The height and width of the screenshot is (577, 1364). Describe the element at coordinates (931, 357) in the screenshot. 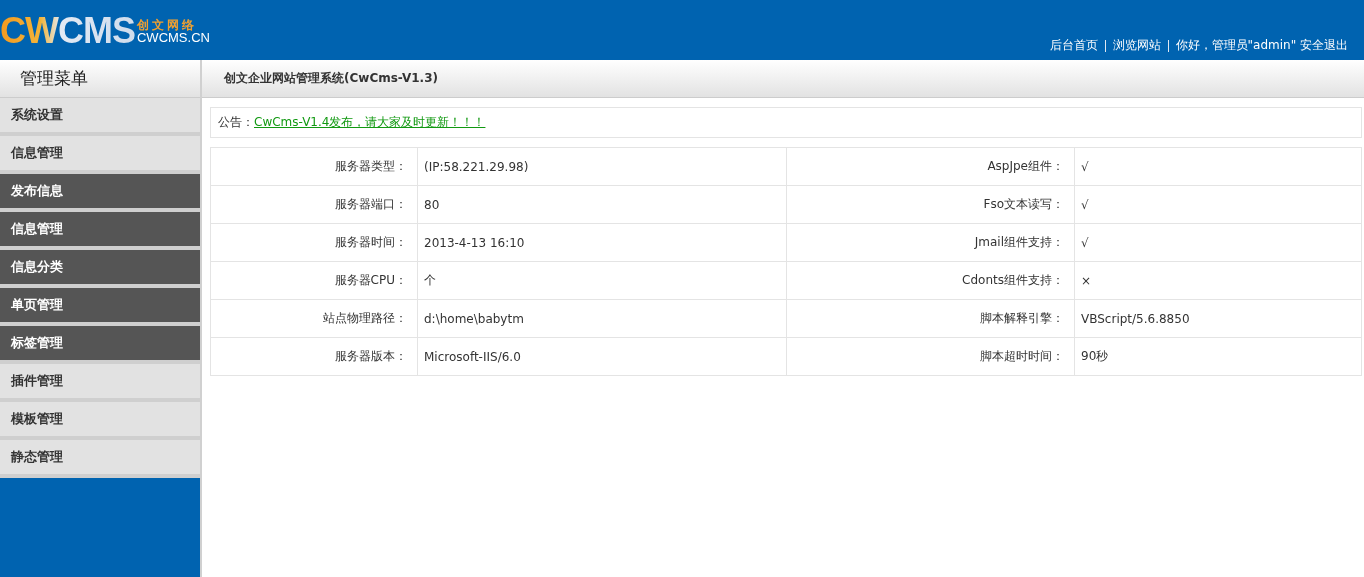

I see `label-cell: 脚本超时时间：` at that location.